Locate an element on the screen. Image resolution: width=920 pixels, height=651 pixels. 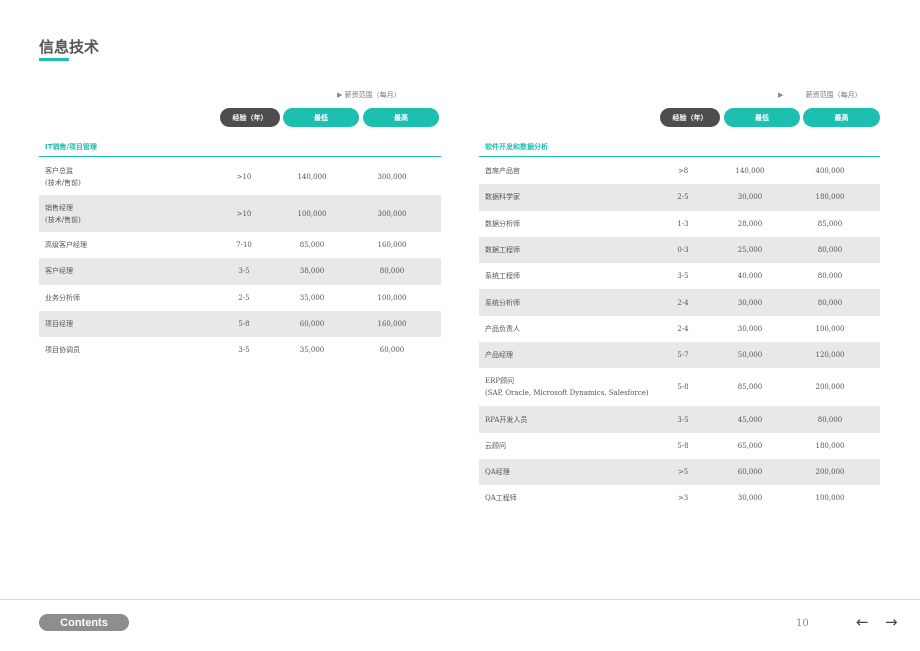
min-salary: 40,000 is located at coordinates (750, 276).